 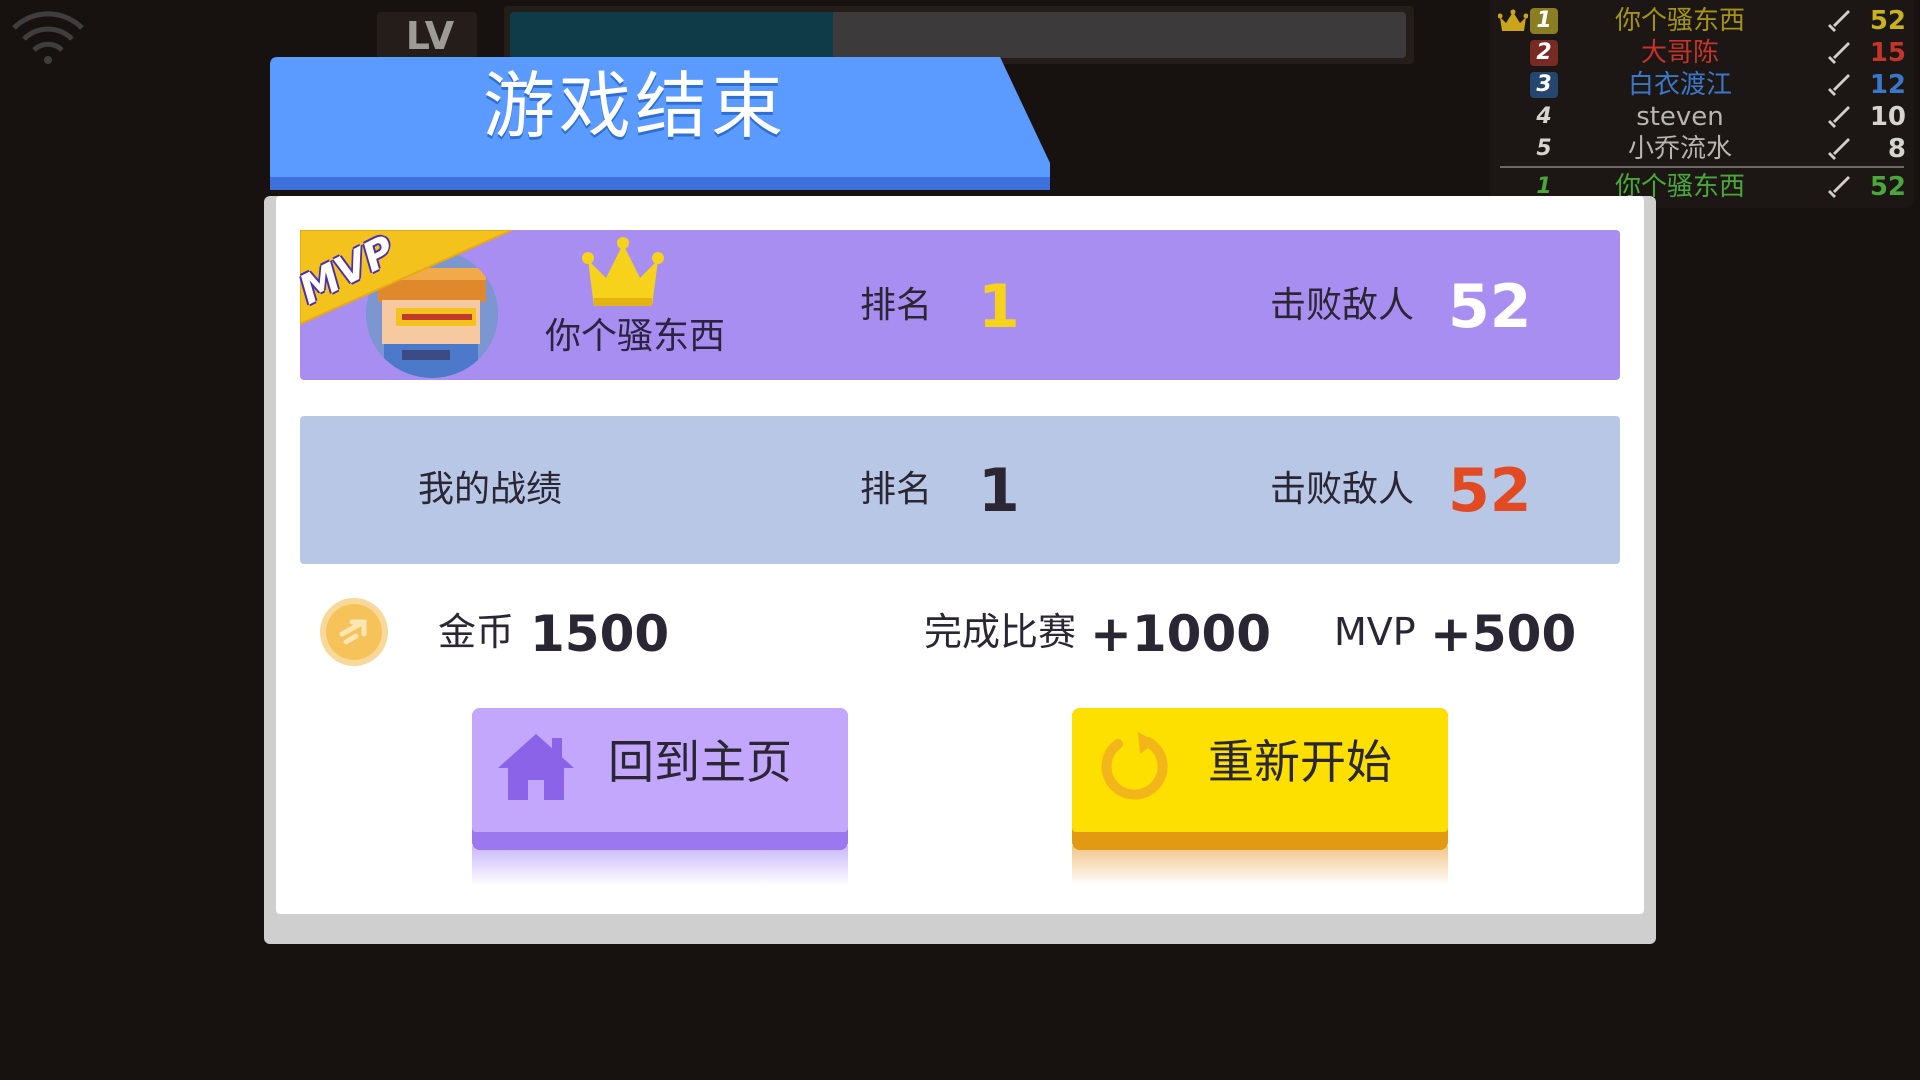 I want to click on rank-badge: 1, so click(x=1544, y=21).